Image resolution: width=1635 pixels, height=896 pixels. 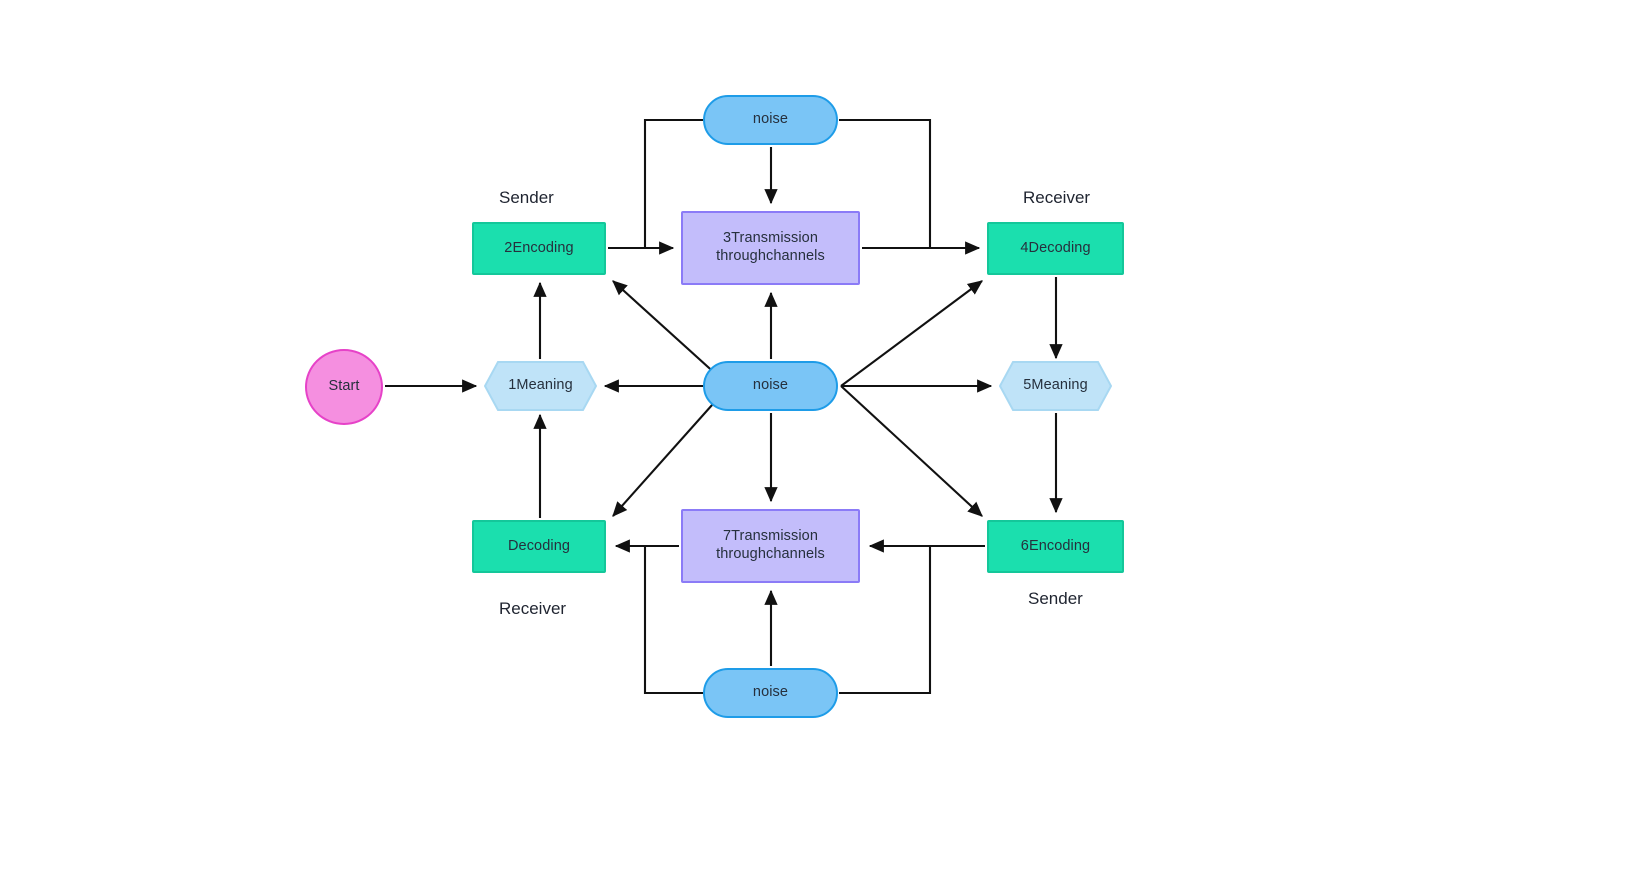 I want to click on node-transmission7-label: 7Transmission throughchannels, so click(x=770, y=545).